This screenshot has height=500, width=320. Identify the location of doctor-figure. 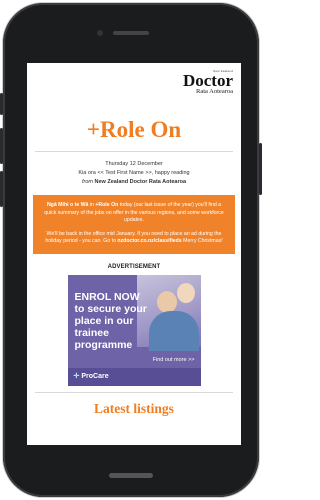
(185, 292).